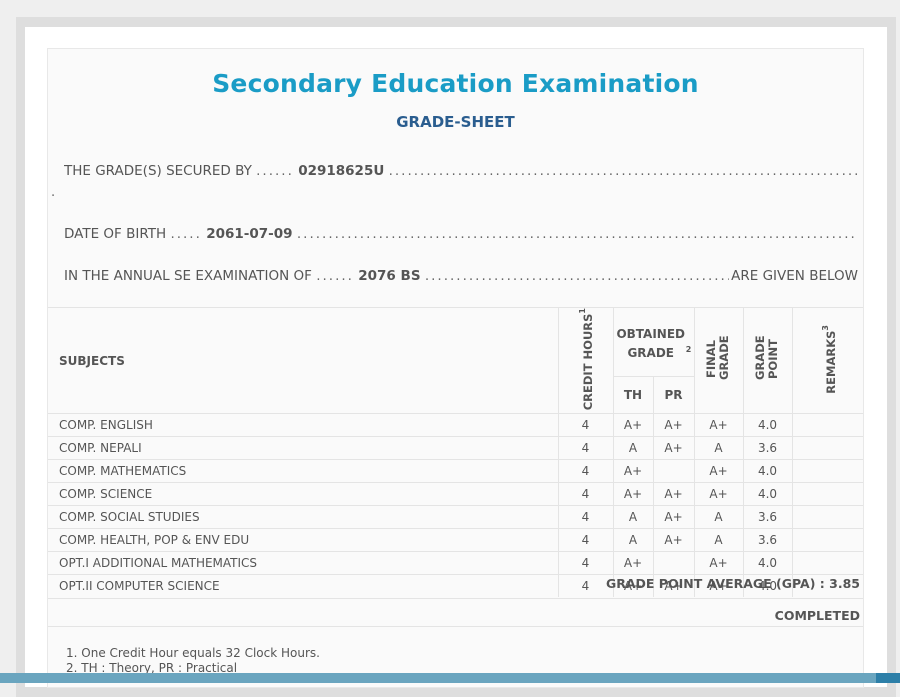 The image size is (900, 697). I want to click on bottom-bar-corner, so click(888, 678).